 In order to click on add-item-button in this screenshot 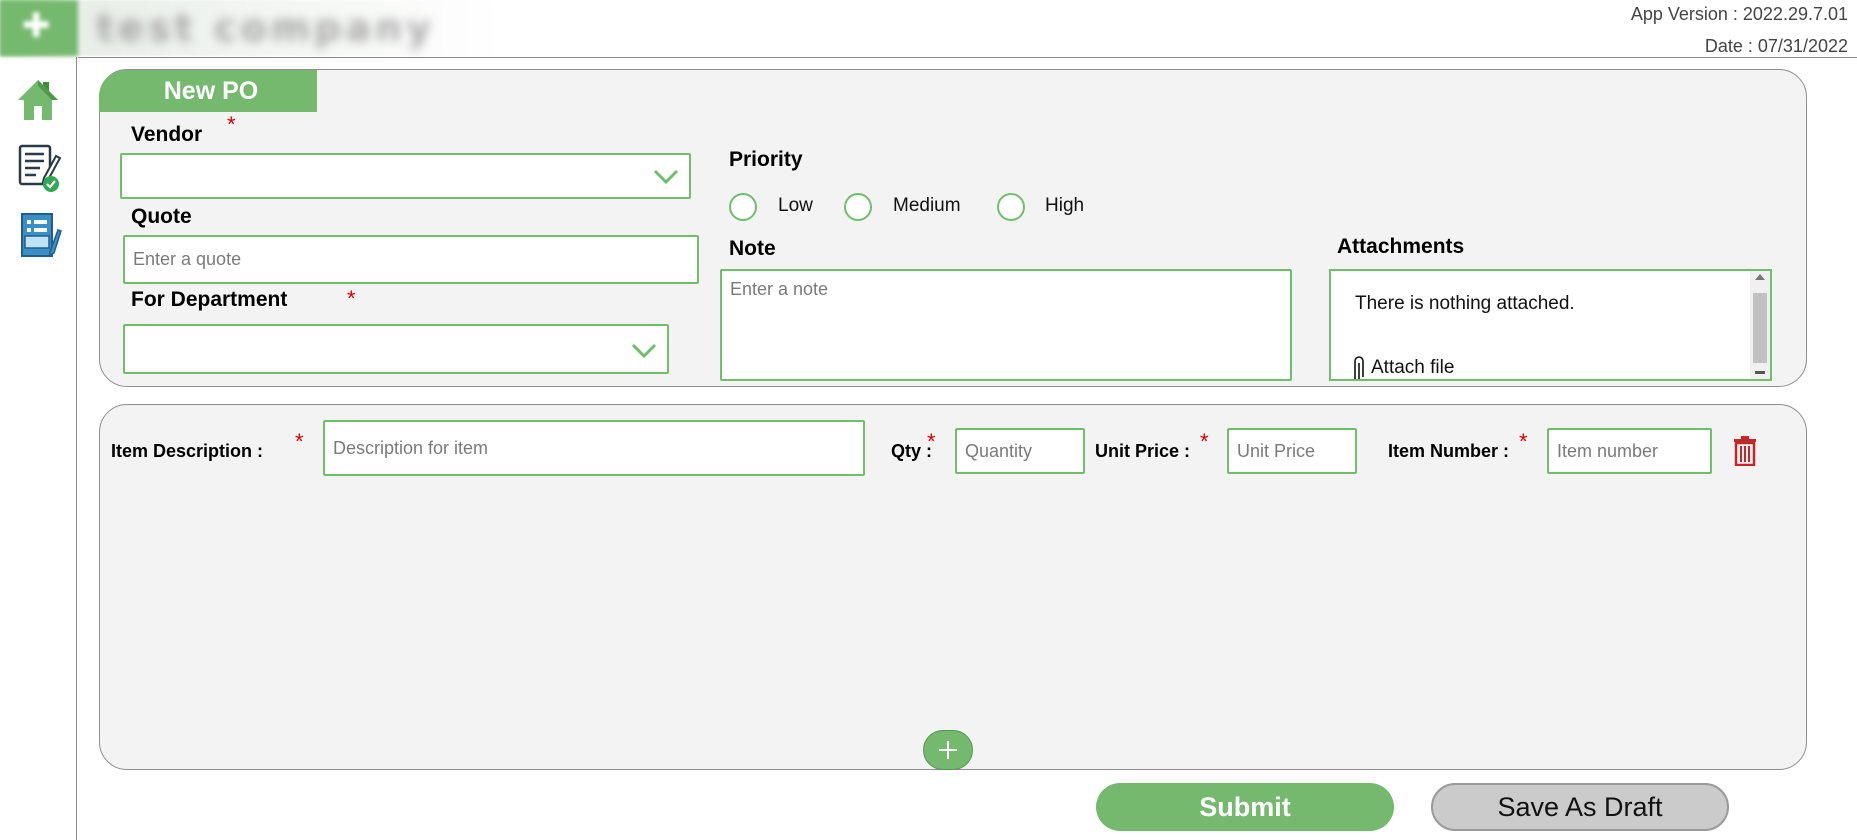, I will do `click(948, 750)`.